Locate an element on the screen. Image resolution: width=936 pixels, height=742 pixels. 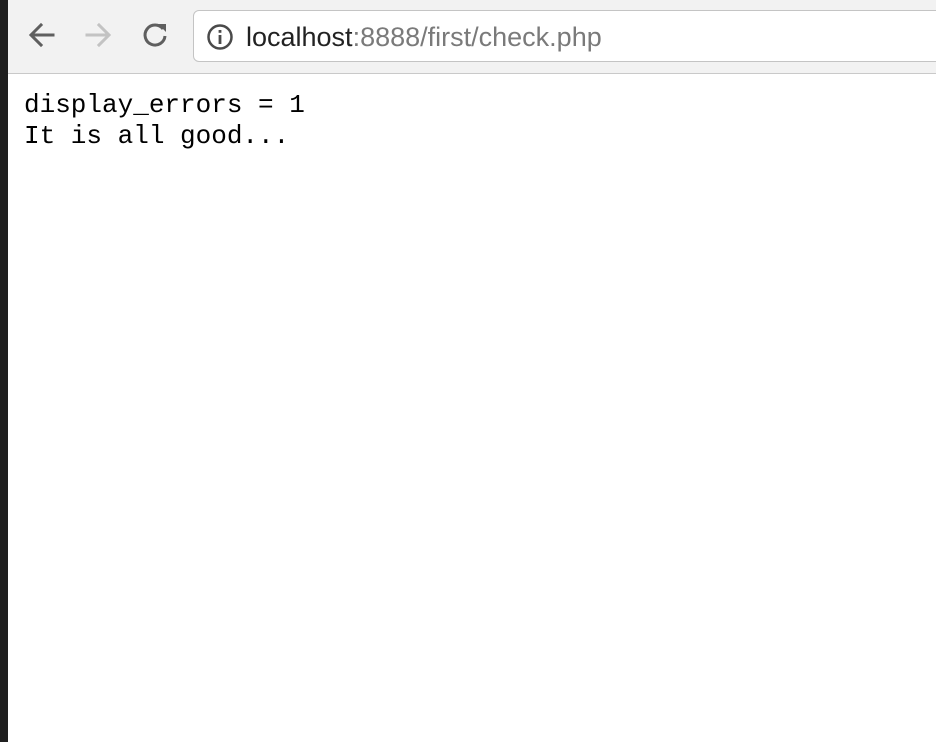
info-icon is located at coordinates (220, 37).